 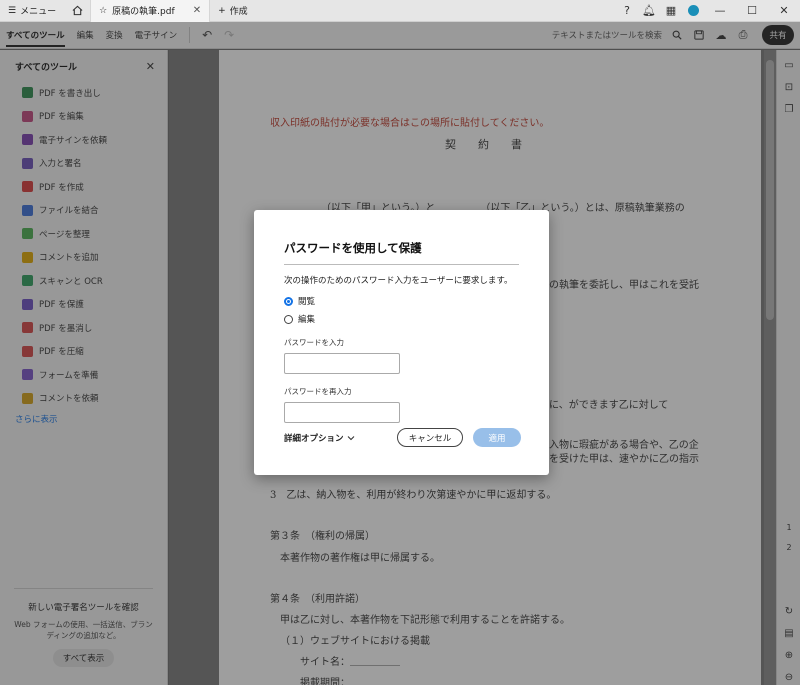 What do you see at coordinates (288, 319) in the screenshot?
I see `radio-unchecked-icon` at bounding box center [288, 319].